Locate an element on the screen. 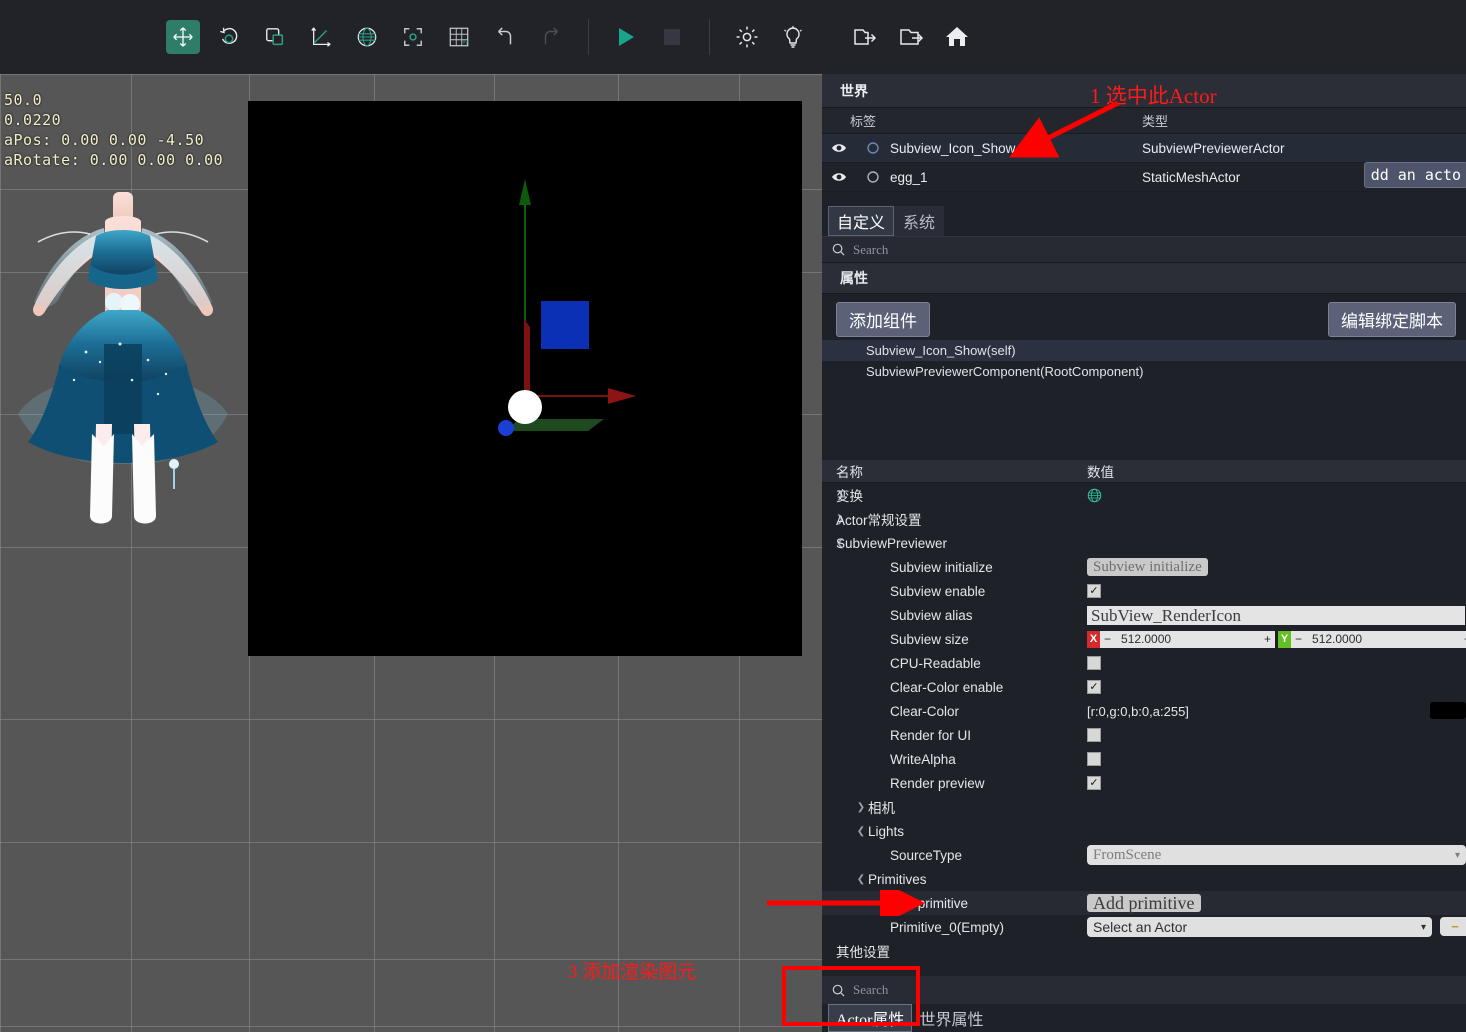 This screenshot has width=1466, height=1032. gizmo-center-handle is located at coordinates (525, 407).